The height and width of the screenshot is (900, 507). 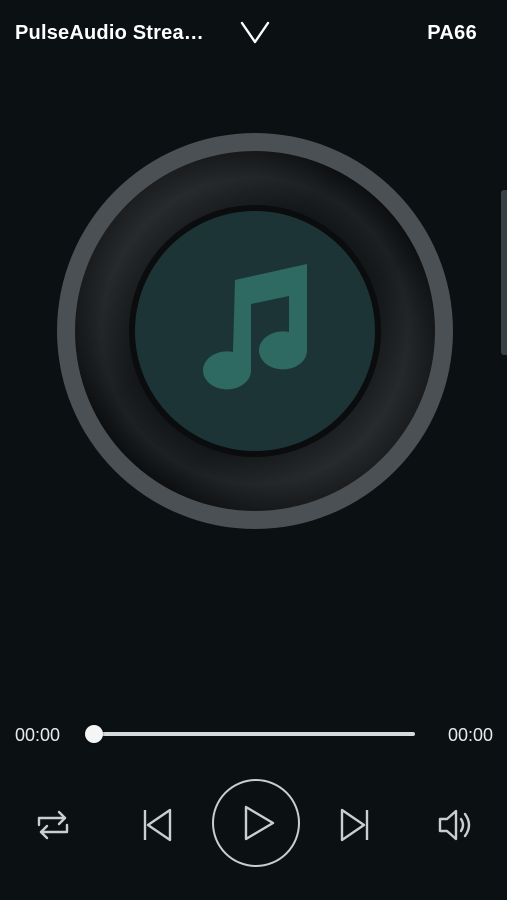 I want to click on volume-icon, so click(x=454, y=825).